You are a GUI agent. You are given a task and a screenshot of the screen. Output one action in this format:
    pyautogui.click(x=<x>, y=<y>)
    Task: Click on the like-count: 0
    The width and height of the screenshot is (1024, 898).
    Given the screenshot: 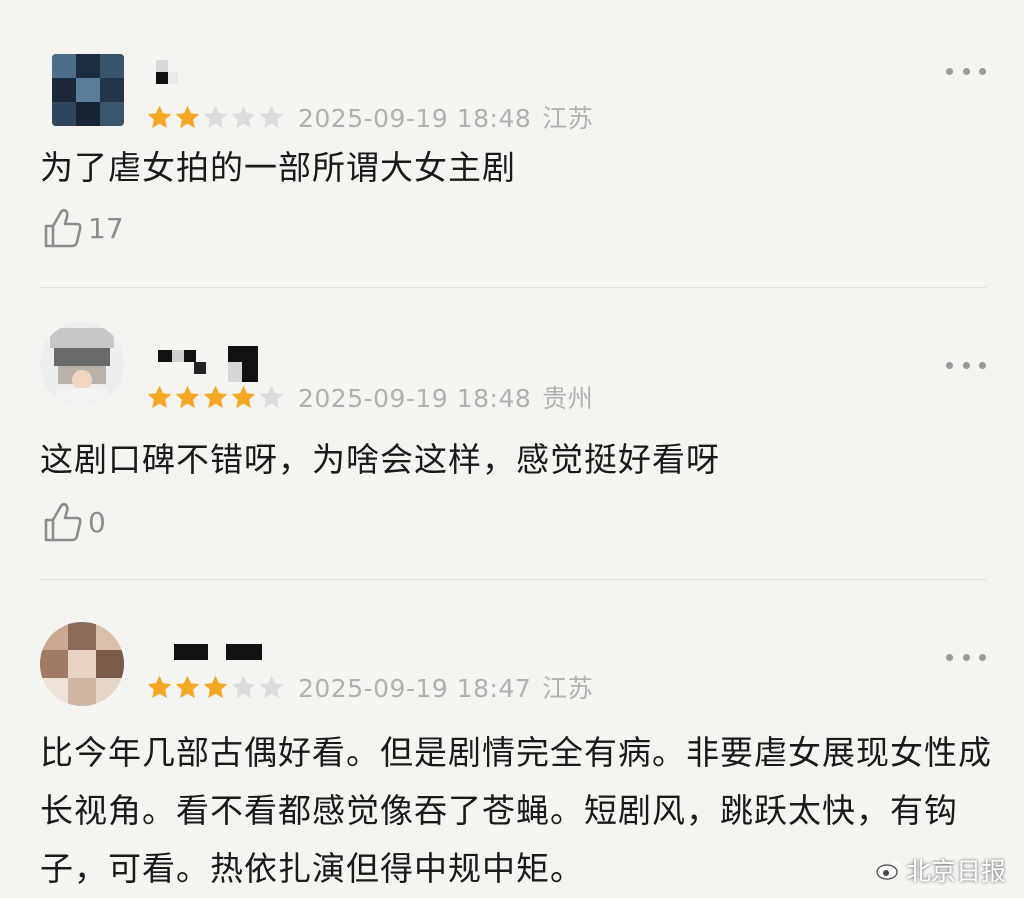 What is the action you would take?
    pyautogui.click(x=97, y=522)
    